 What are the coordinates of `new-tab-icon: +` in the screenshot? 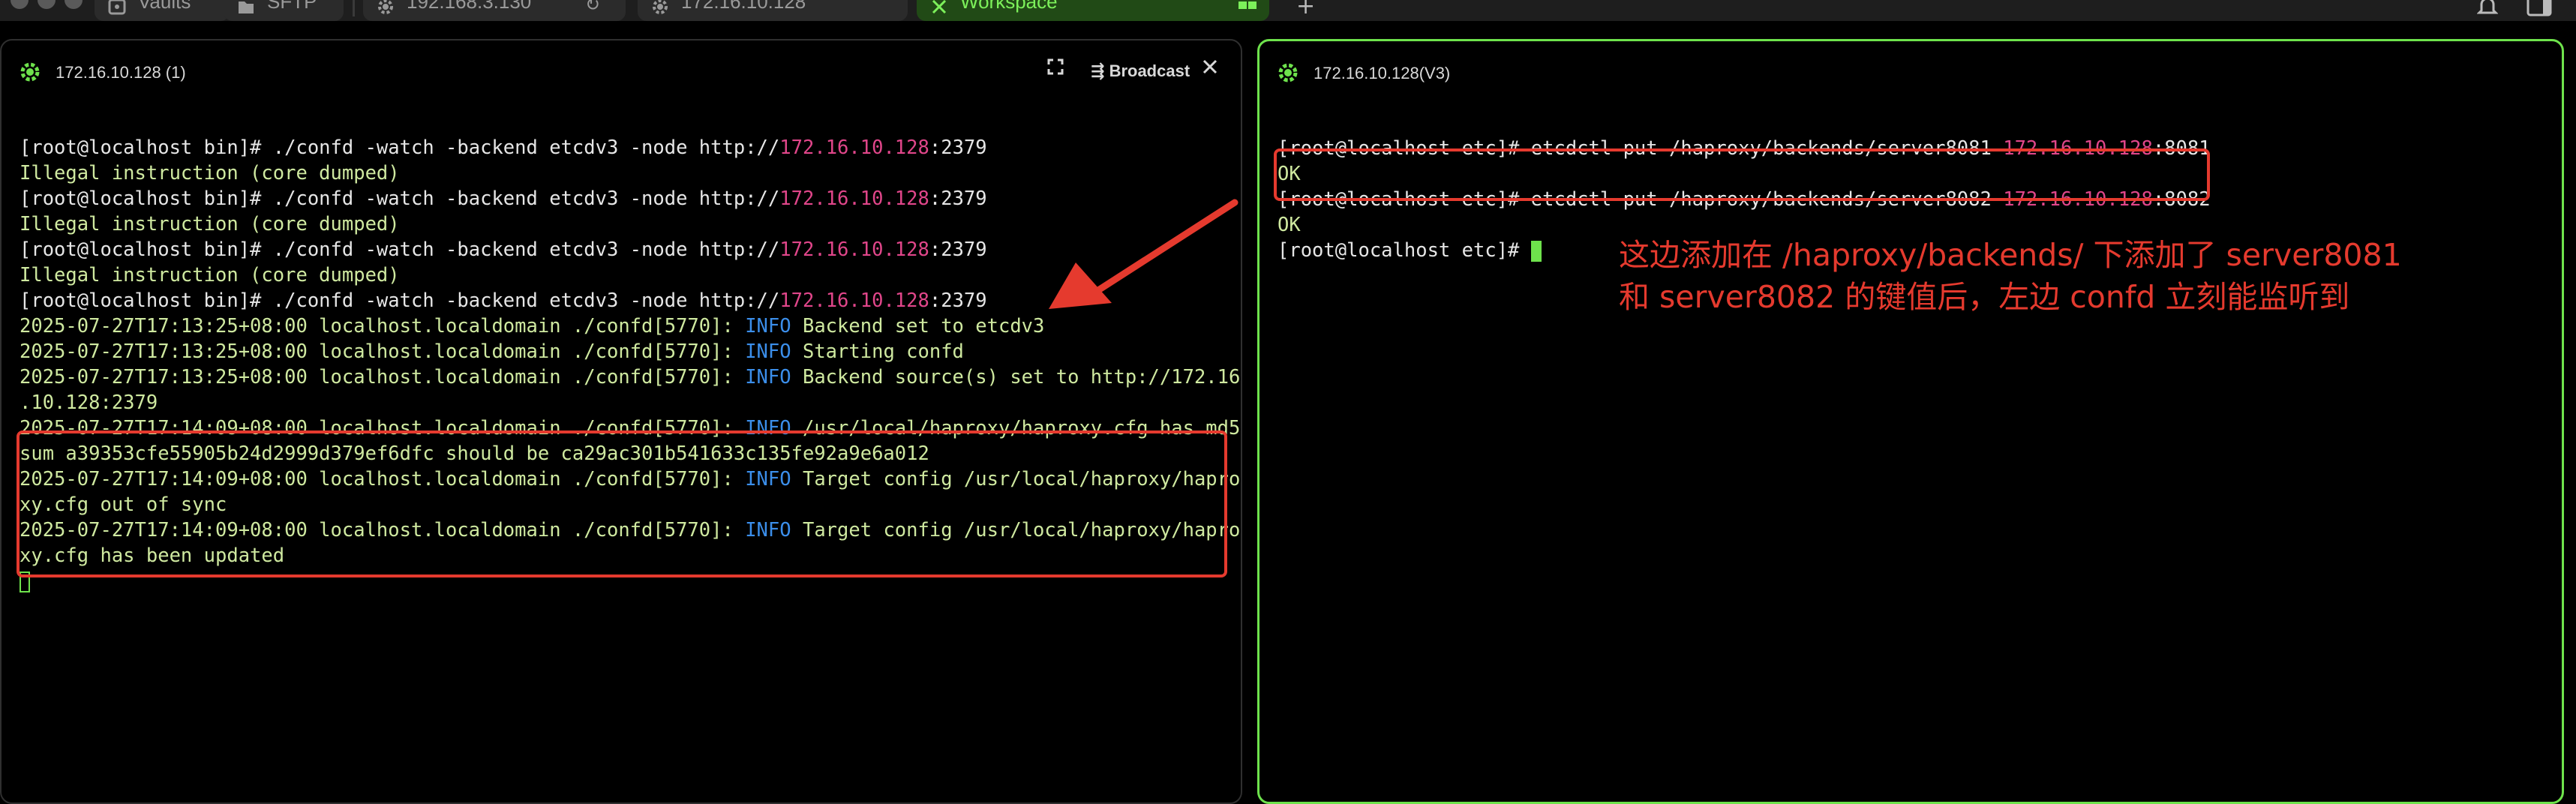 It's located at (1305, 9).